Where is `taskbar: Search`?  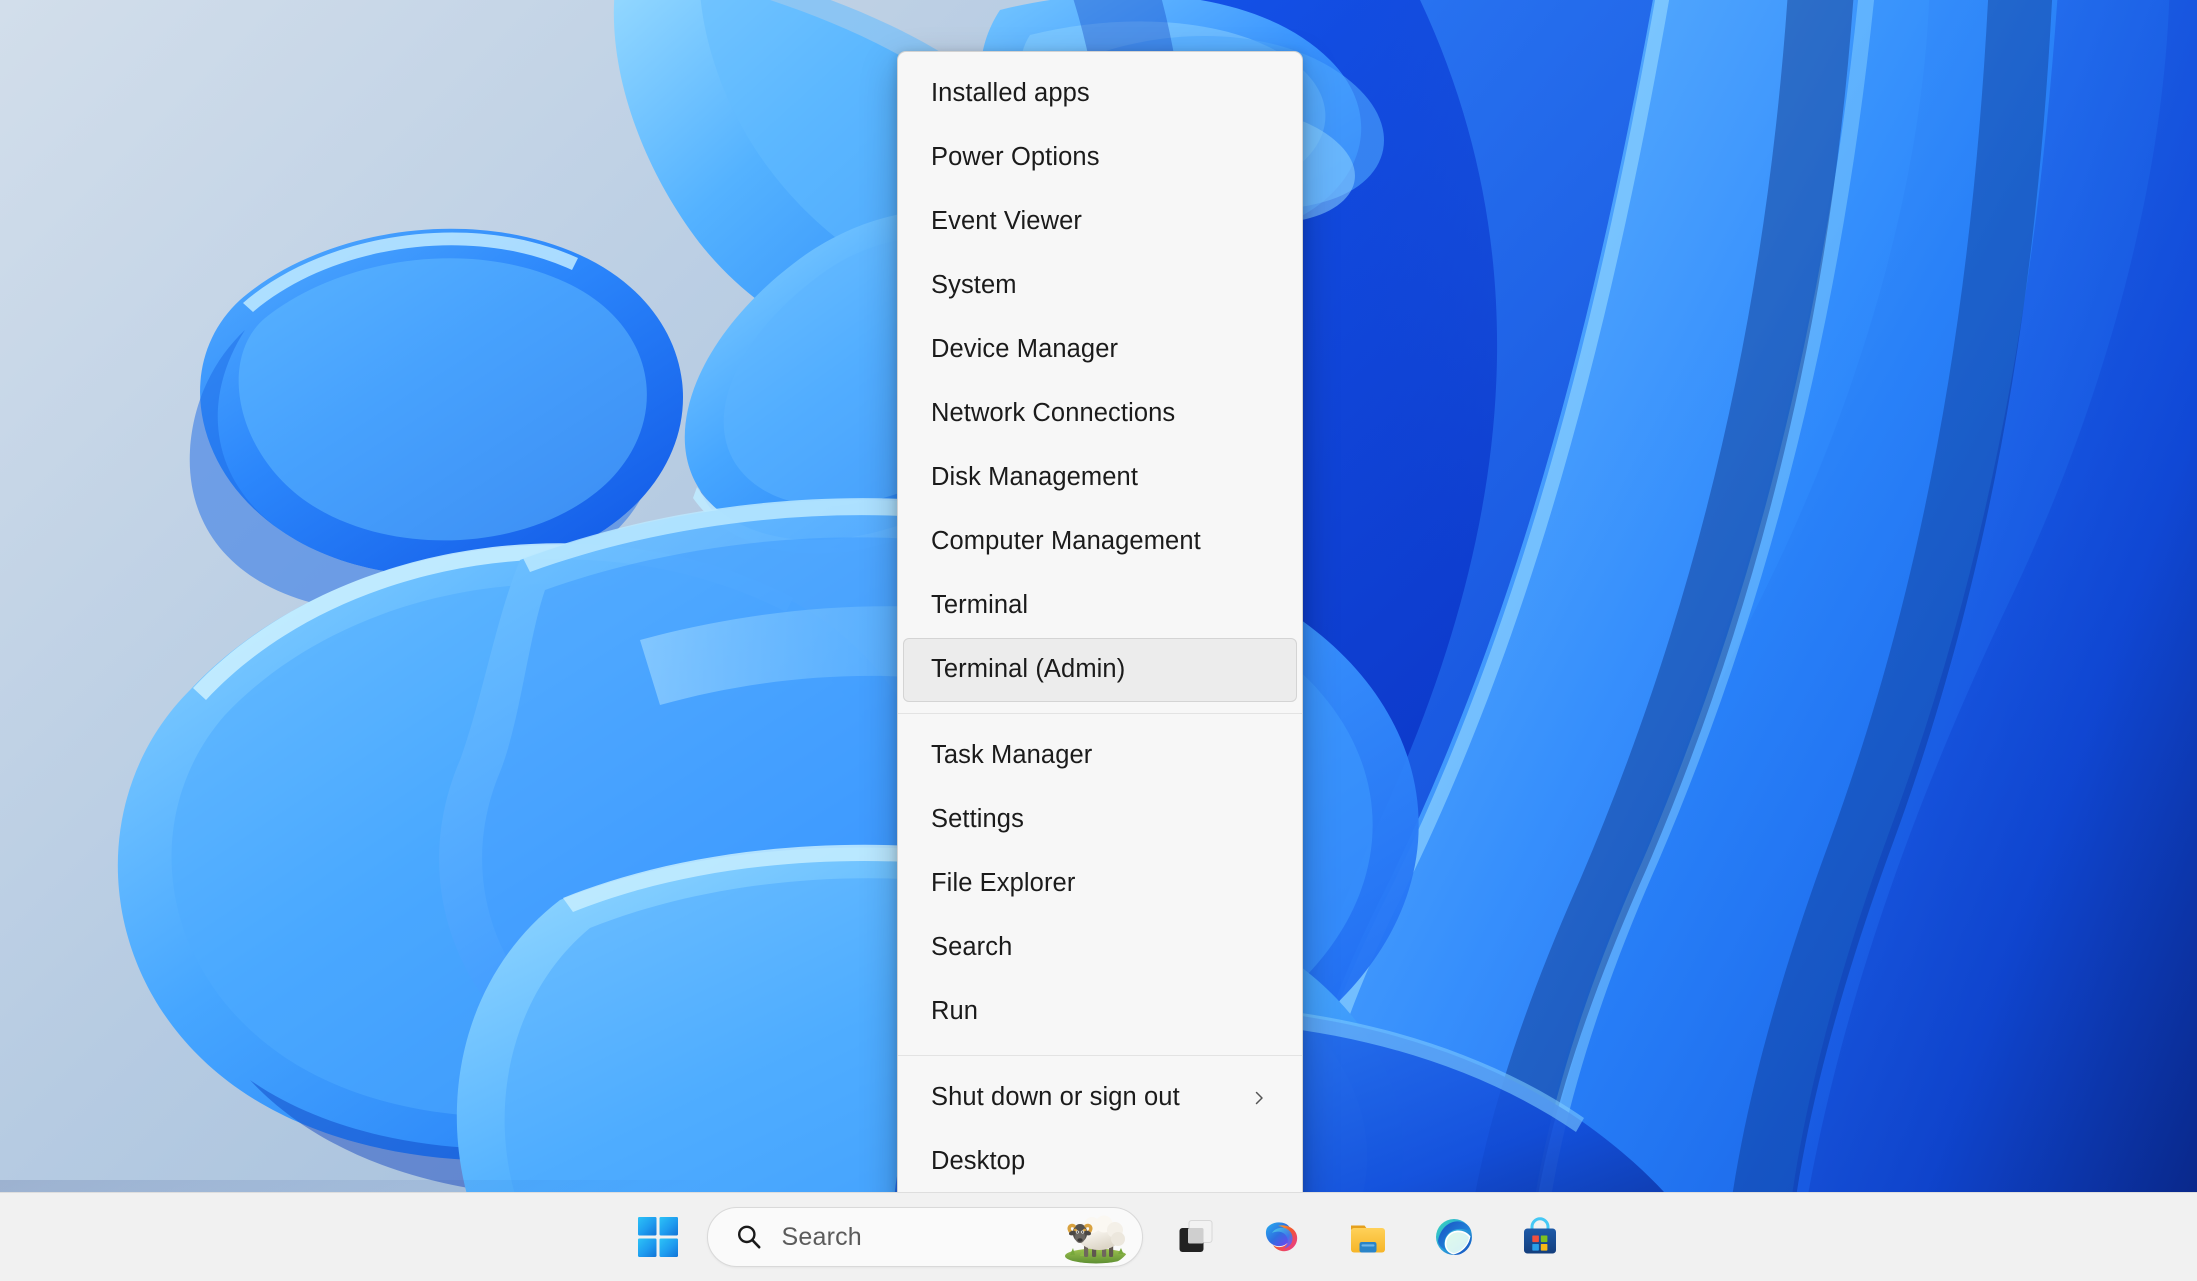
taskbar: Search is located at coordinates (1098, 1236).